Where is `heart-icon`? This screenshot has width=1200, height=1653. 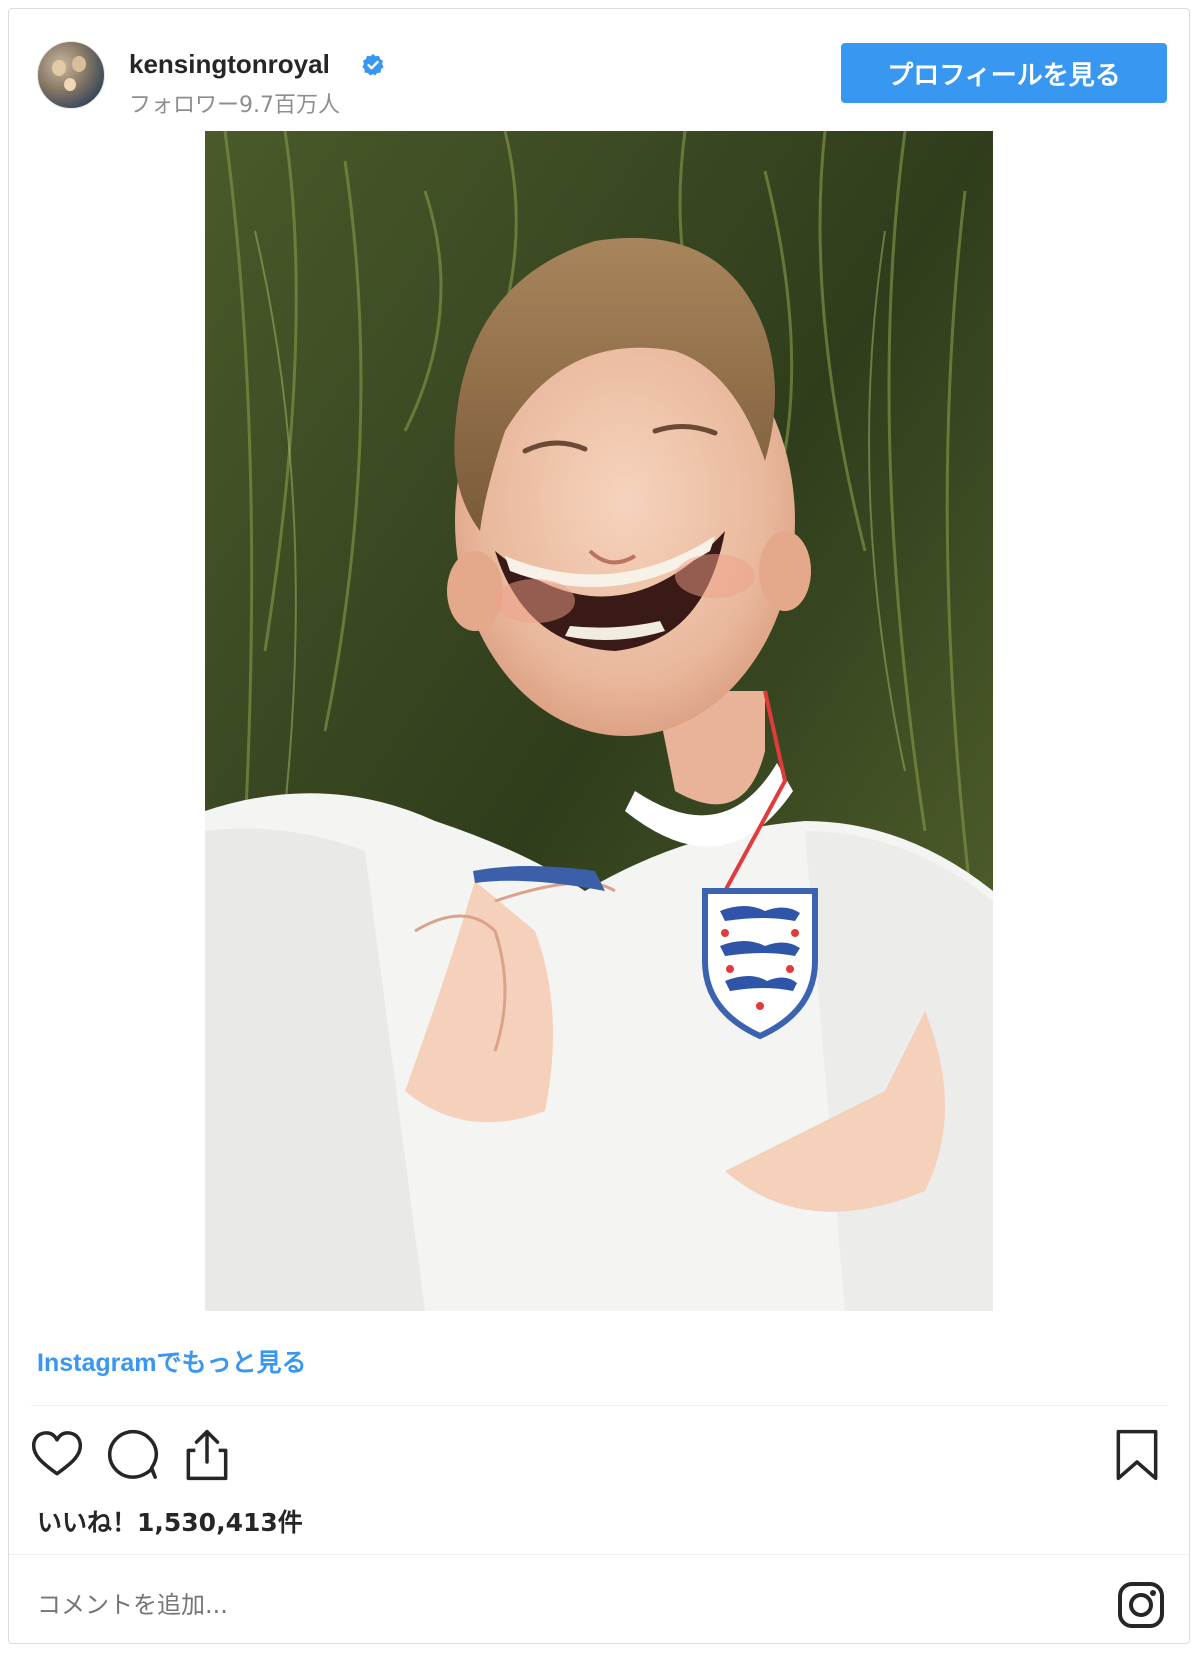 heart-icon is located at coordinates (57, 1455).